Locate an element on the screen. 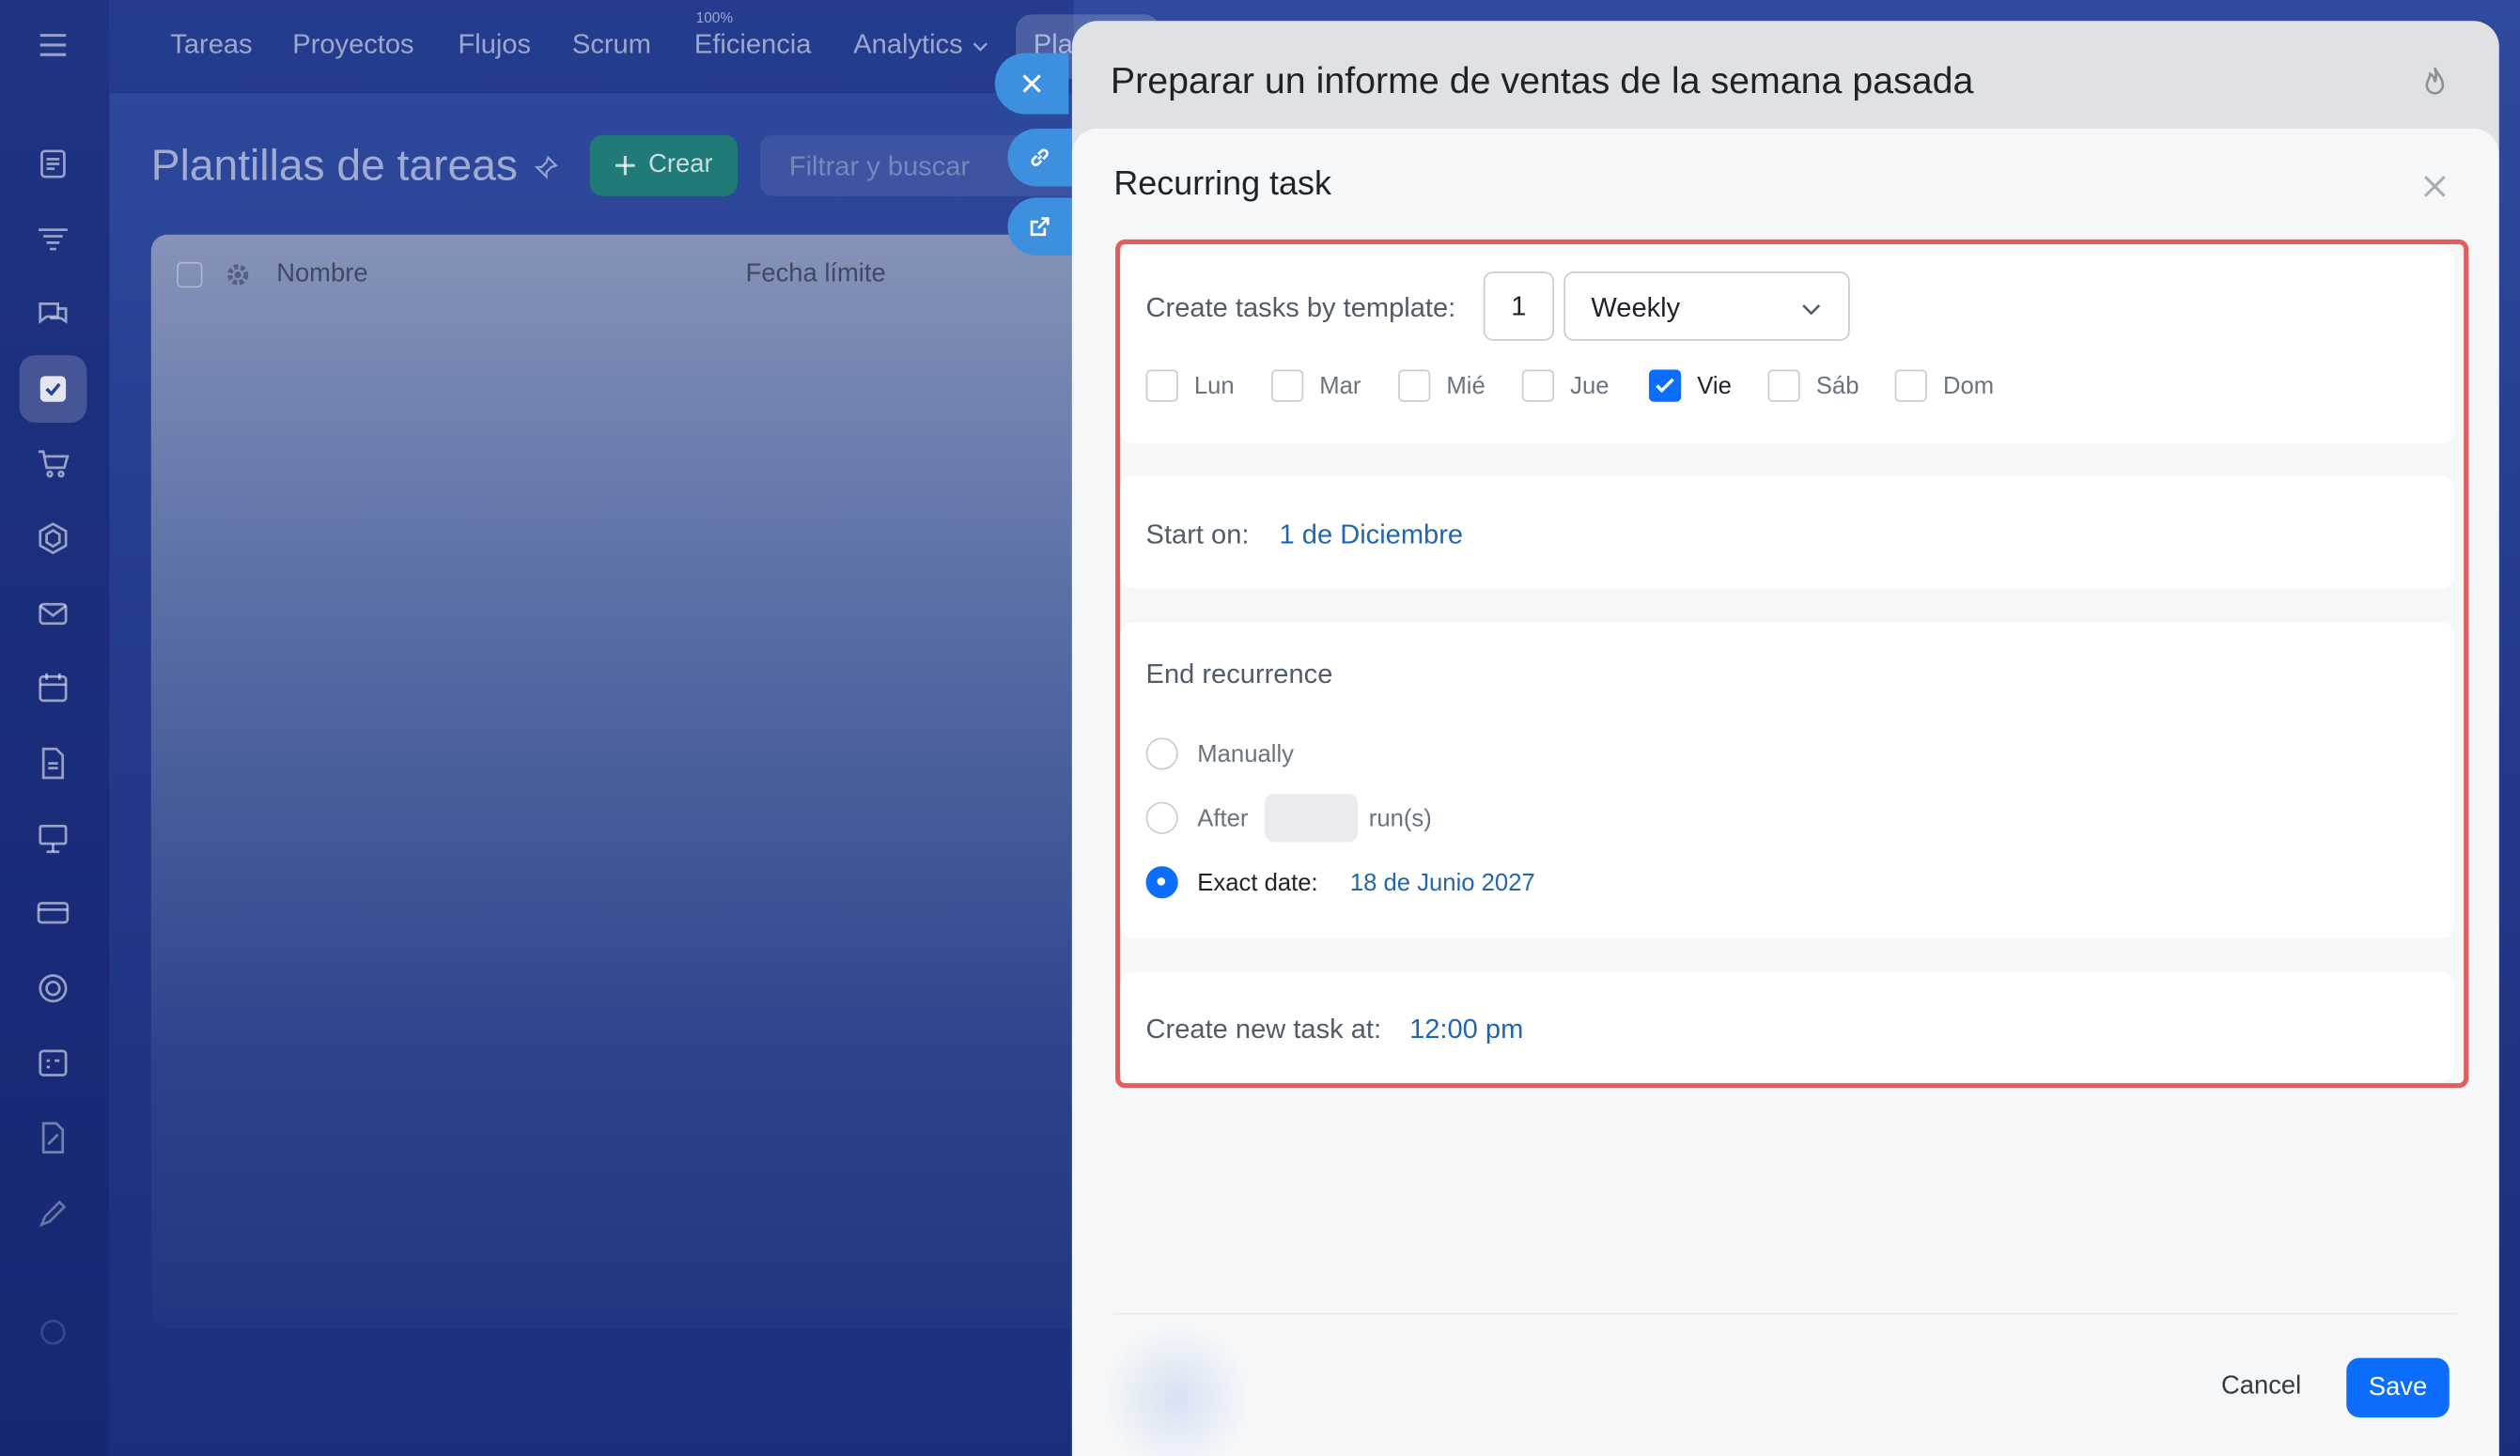 The image size is (2520, 1456). filter-funnel-icon is located at coordinates (53, 239).